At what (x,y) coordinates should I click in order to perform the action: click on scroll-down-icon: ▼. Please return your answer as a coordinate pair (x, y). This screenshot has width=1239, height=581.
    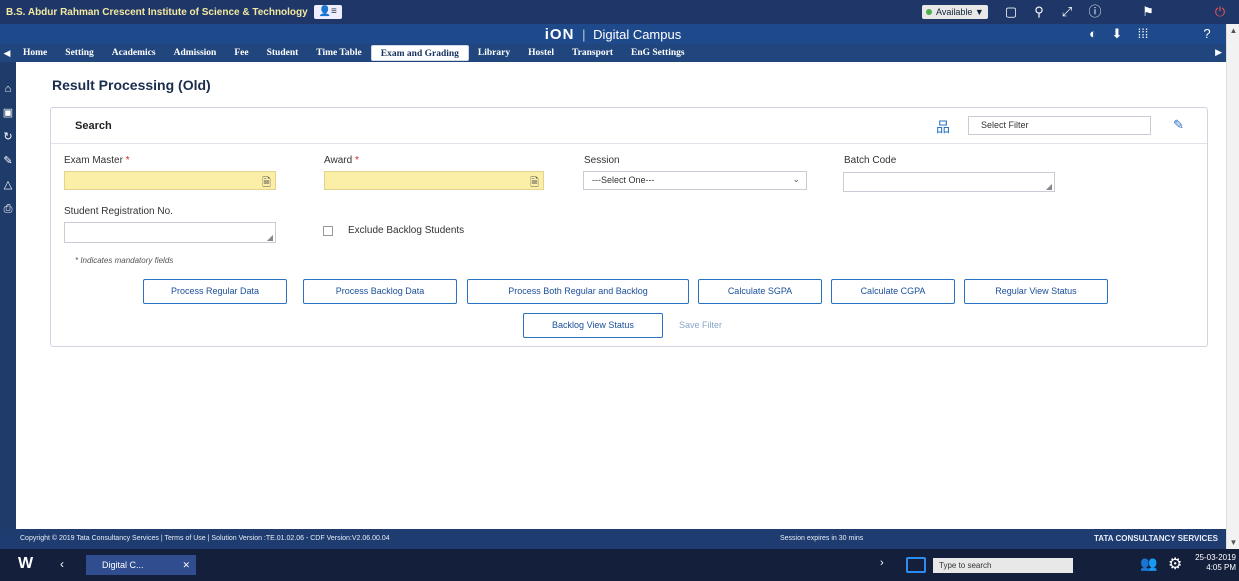
    Looking at the image, I should click on (1233, 542).